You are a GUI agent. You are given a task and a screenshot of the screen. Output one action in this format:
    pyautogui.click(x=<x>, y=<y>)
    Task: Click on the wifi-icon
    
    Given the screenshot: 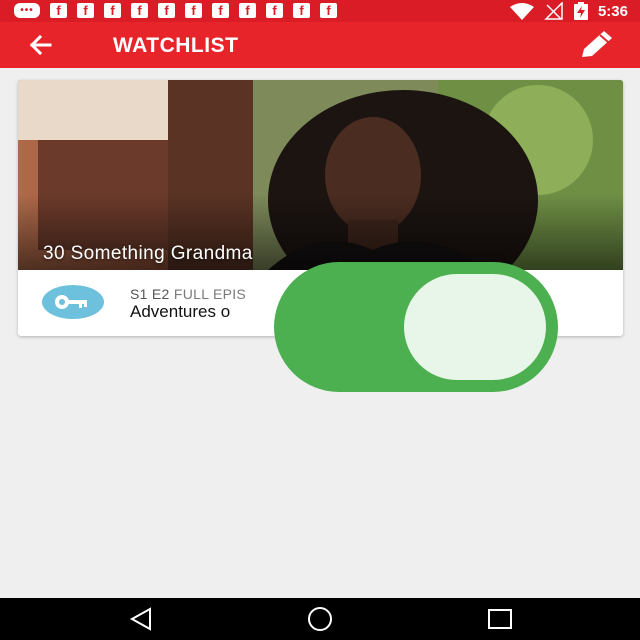 What is the action you would take?
    pyautogui.click(x=521, y=11)
    